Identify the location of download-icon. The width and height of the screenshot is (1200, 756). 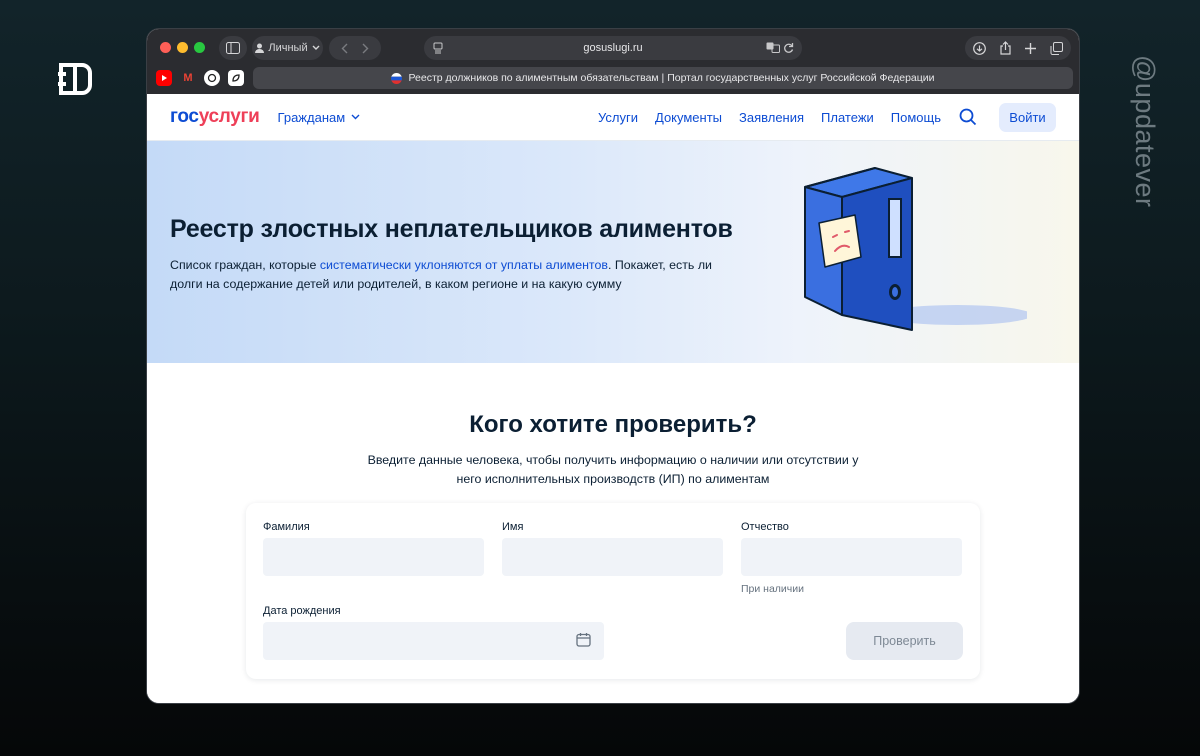
(979, 48).